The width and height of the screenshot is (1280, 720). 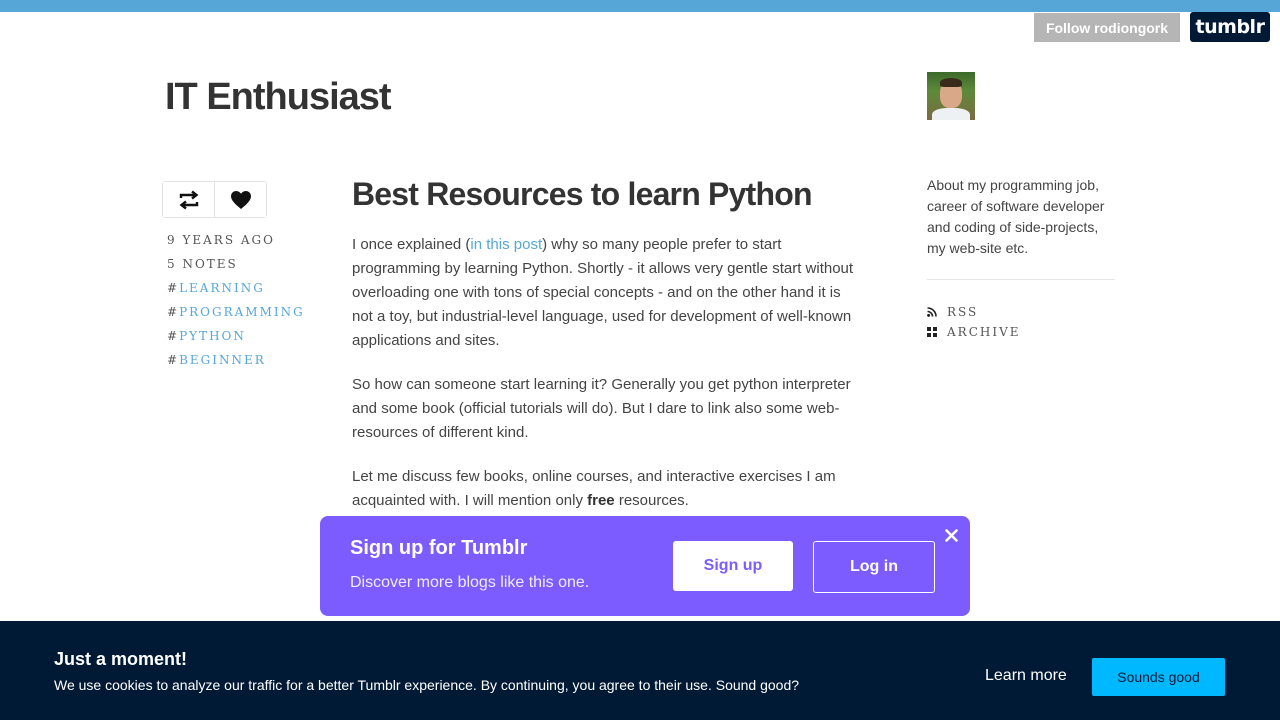 I want to click on reblog-button, so click(x=188, y=199).